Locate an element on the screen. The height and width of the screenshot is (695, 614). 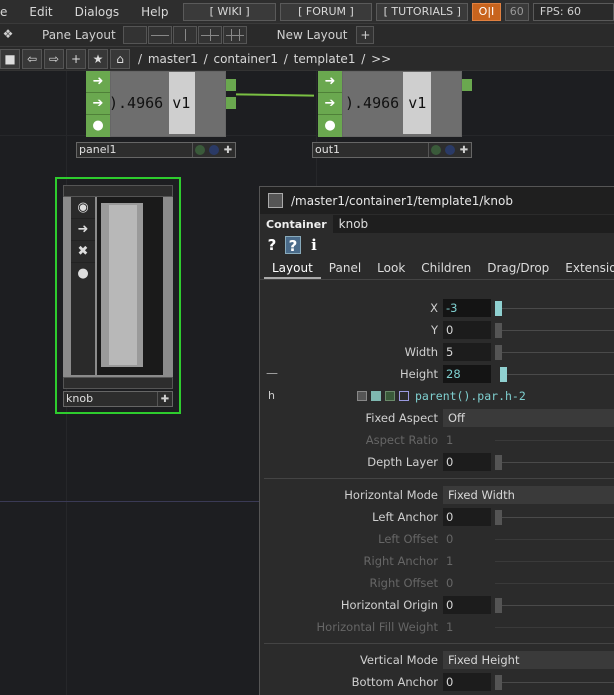
mode-export-icon is located at coordinates (390, 396).